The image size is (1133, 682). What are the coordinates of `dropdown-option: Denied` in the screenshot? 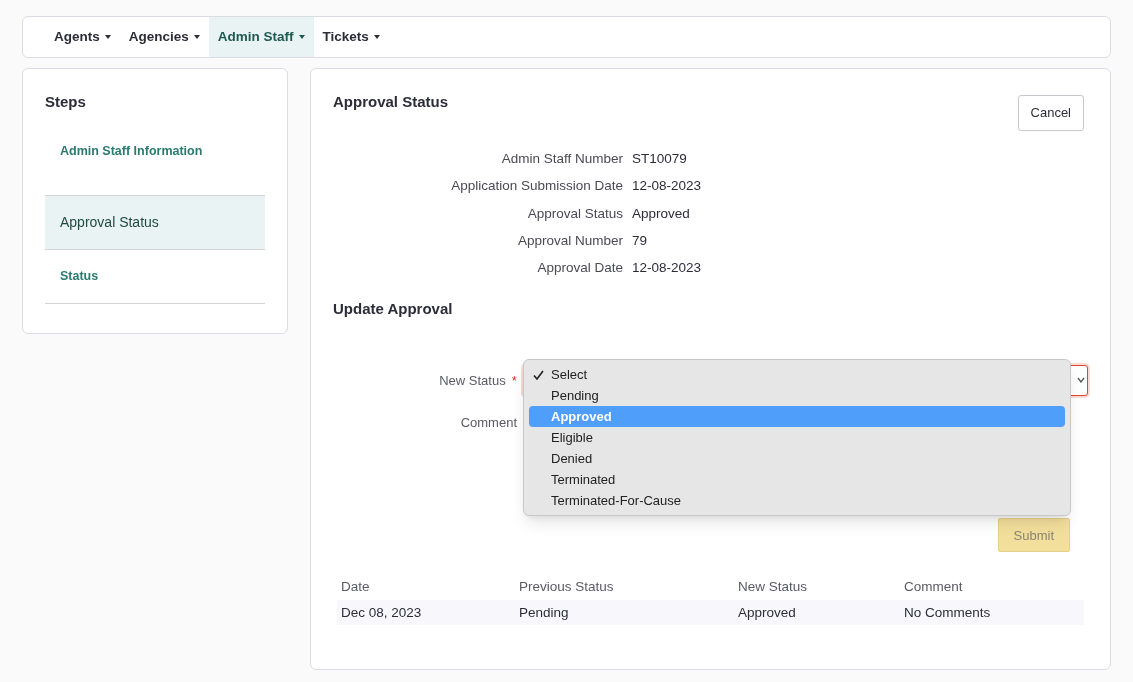 It's located at (797, 458).